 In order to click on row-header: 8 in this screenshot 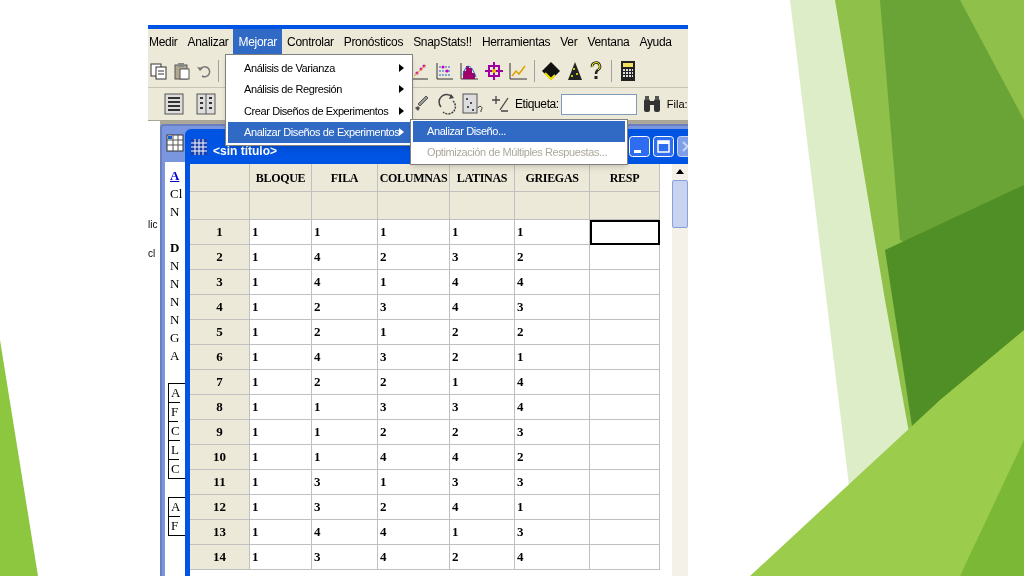, I will do `click(220, 407)`.